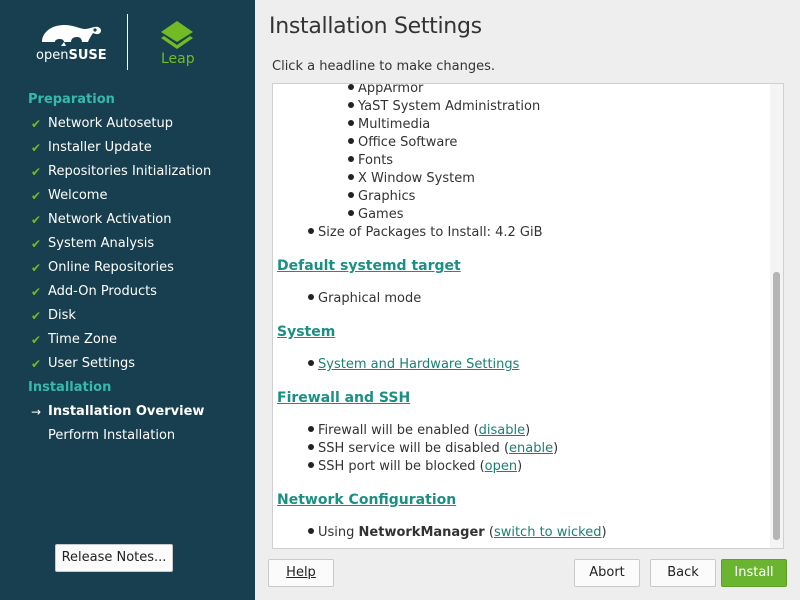  What do you see at coordinates (78, 195) in the screenshot?
I see `step-label: Welcome` at bounding box center [78, 195].